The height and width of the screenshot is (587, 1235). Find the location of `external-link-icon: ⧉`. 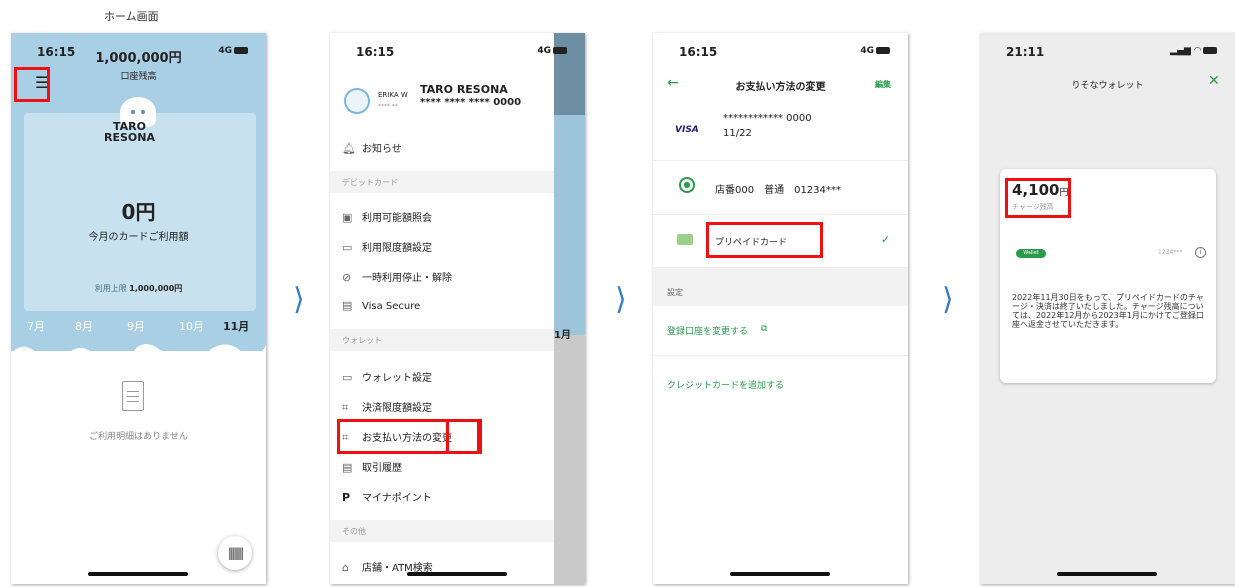

external-link-icon: ⧉ is located at coordinates (764, 329).